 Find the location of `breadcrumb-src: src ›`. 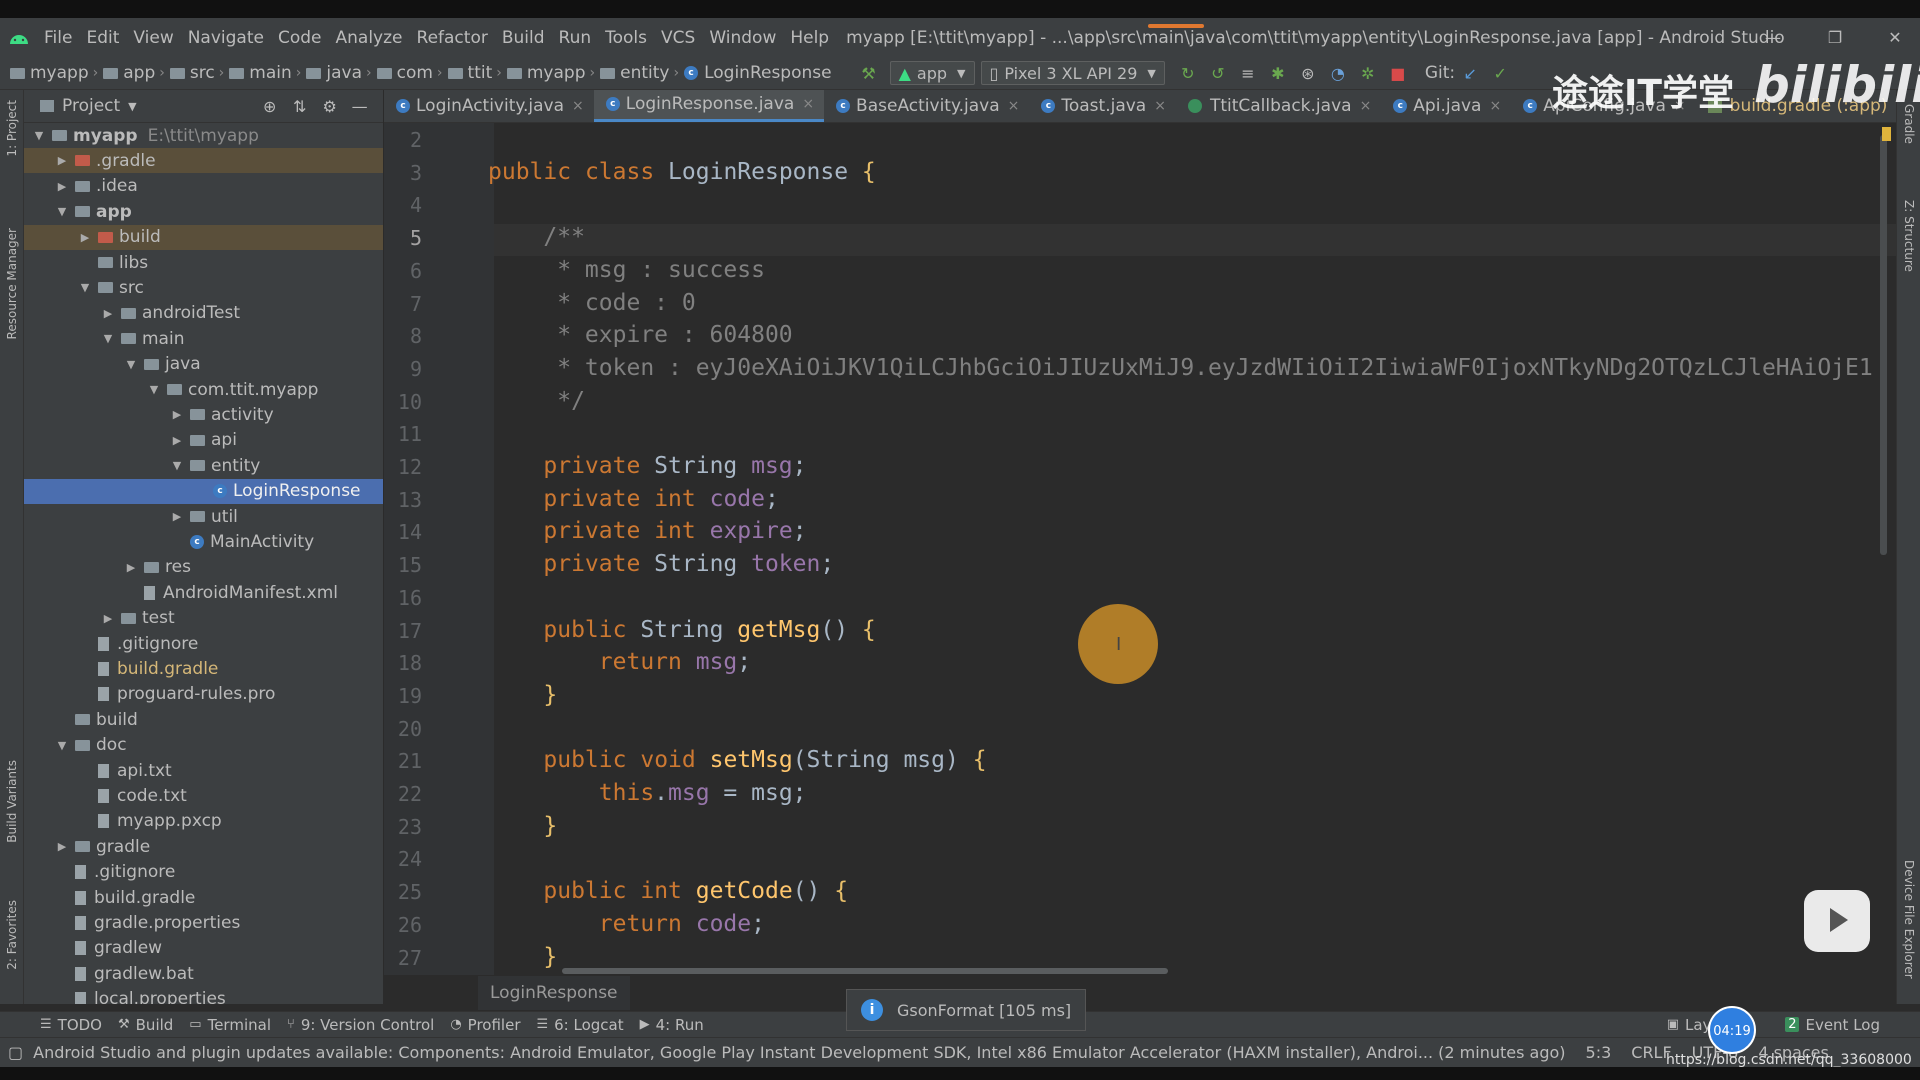

breadcrumb-src: src › is located at coordinates (199, 73).